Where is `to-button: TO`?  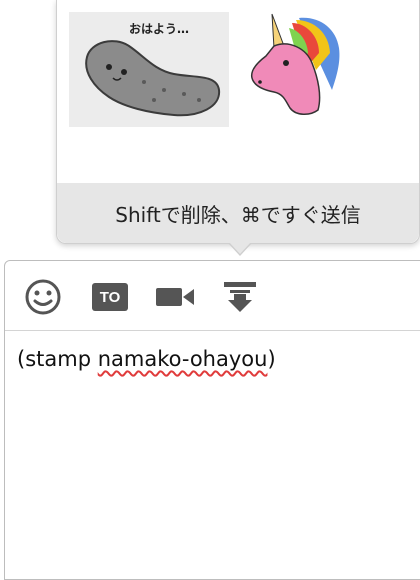
to-button: TO is located at coordinates (110, 297).